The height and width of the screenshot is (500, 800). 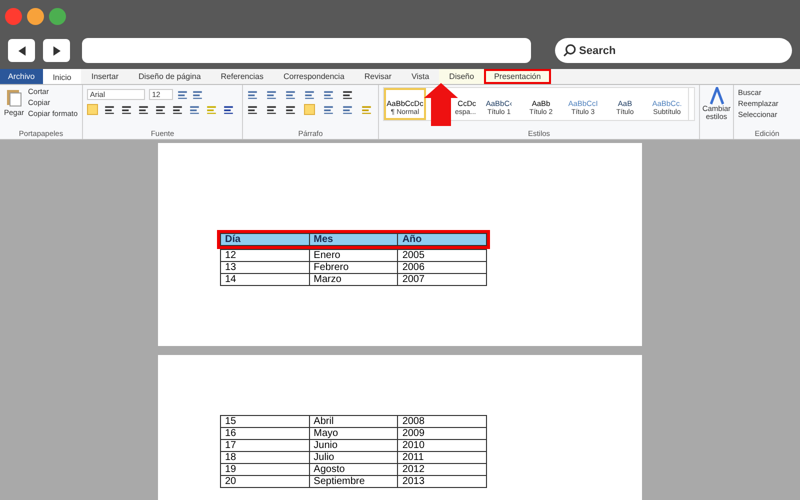 I want to click on ribbon-tab: Diseño, so click(x=461, y=76).